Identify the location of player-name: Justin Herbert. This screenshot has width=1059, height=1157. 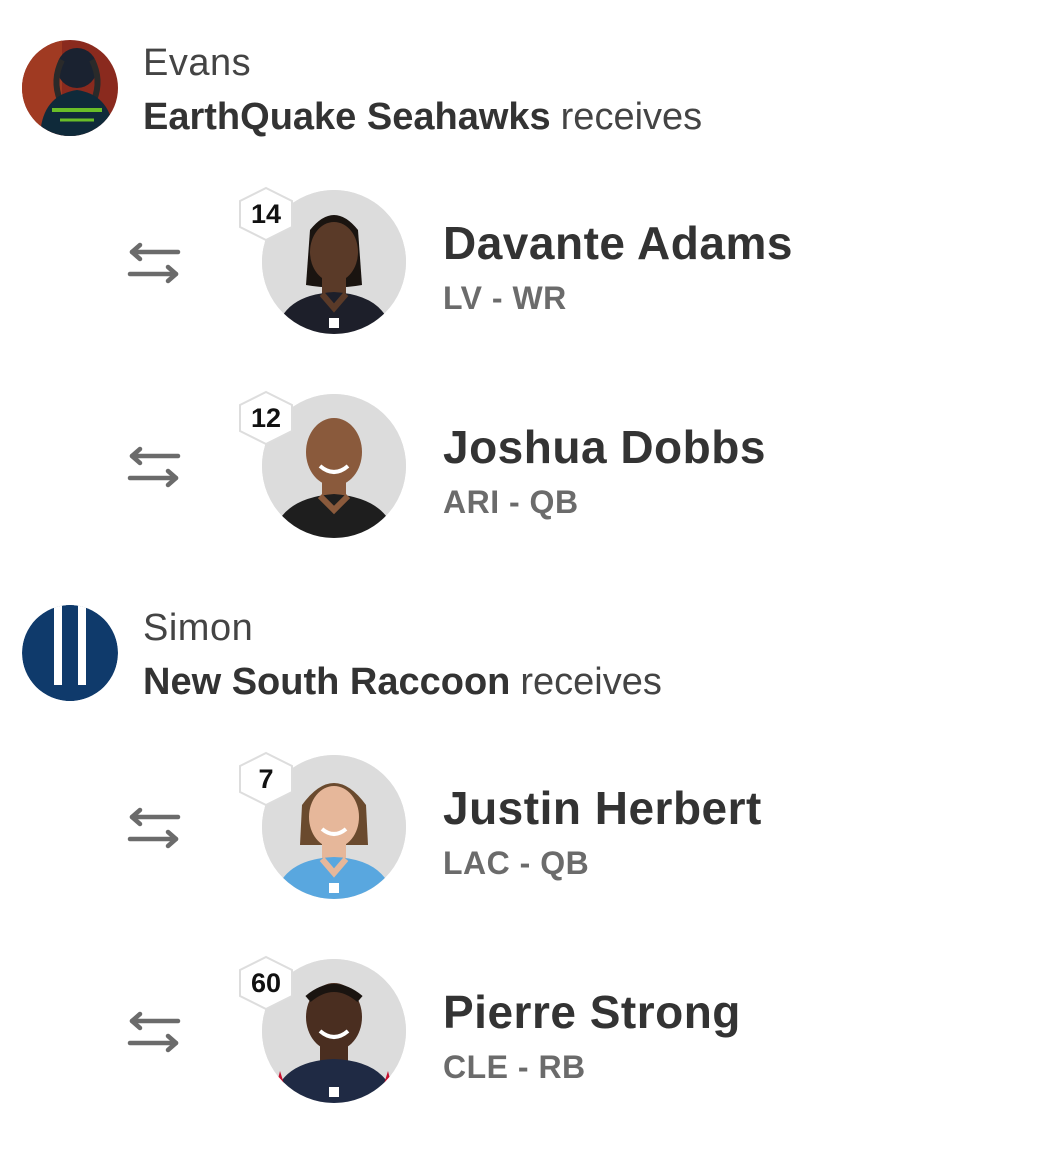
(602, 808).